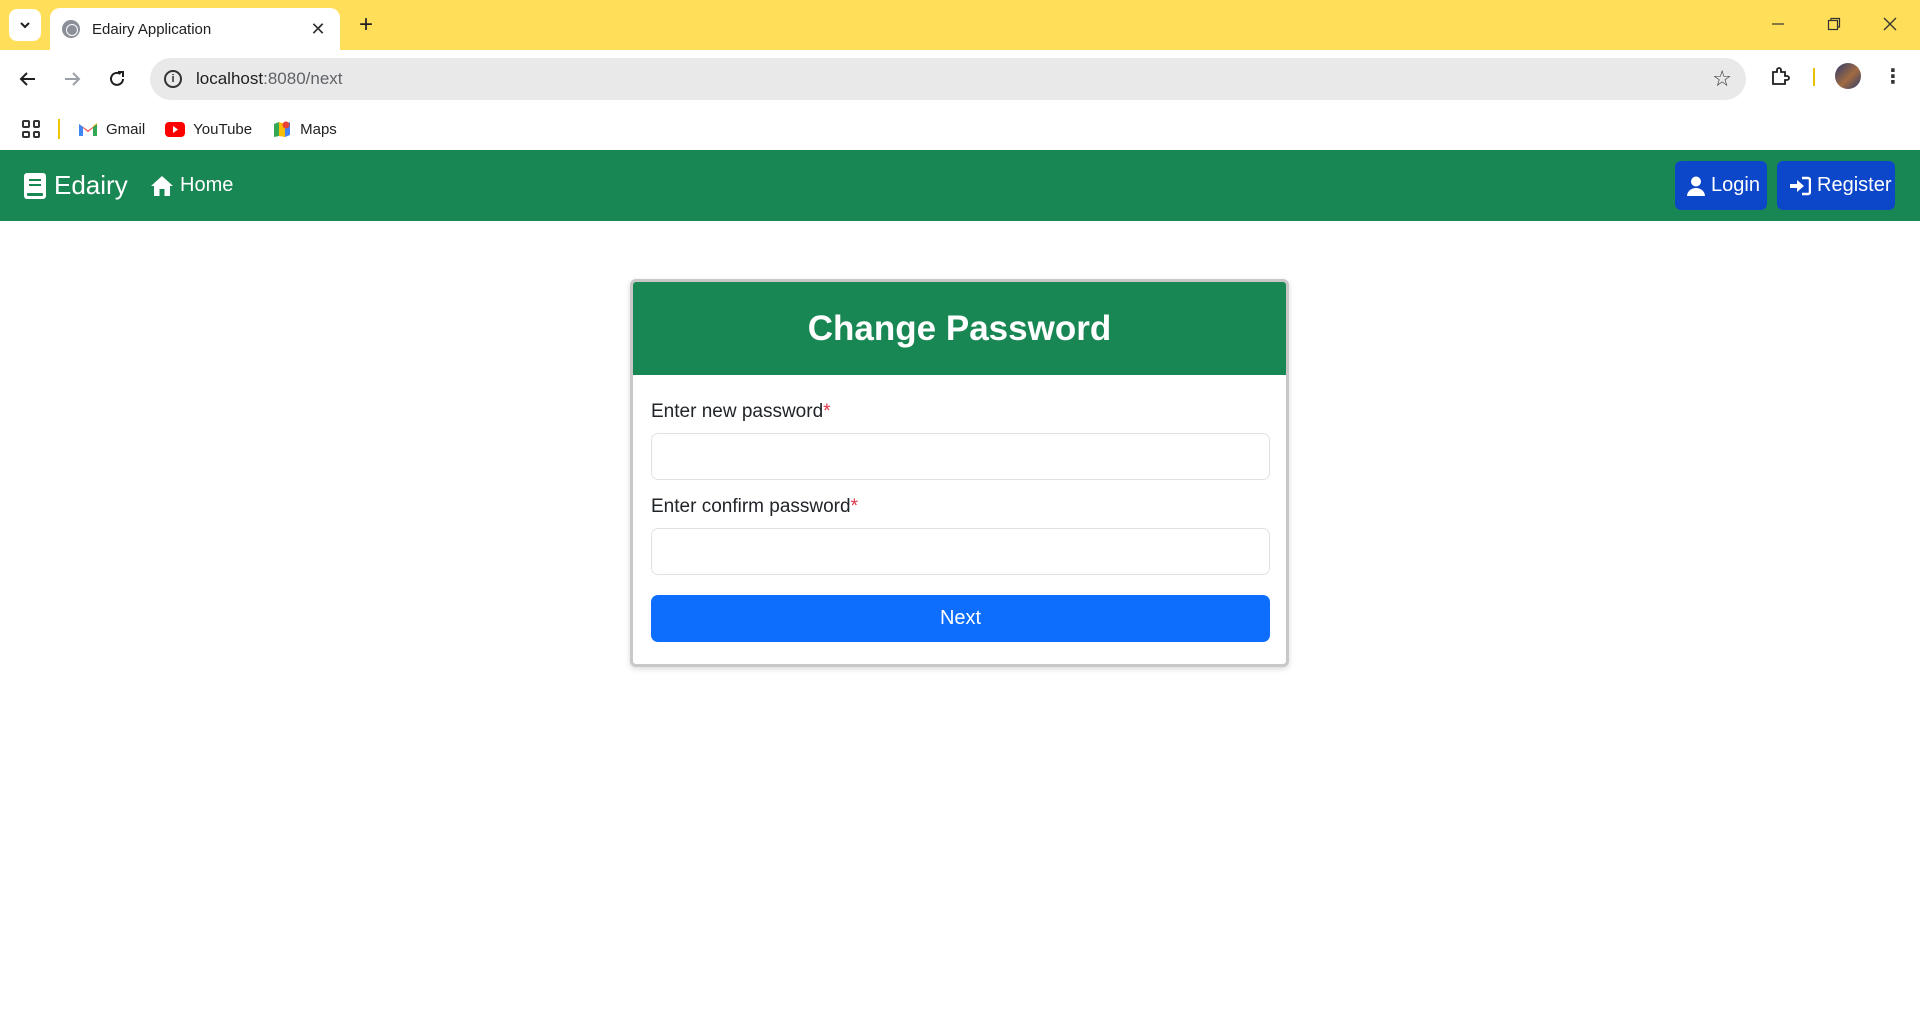  What do you see at coordinates (960, 25) in the screenshot?
I see `browser-titlebar: Edairy Application ✕ +` at bounding box center [960, 25].